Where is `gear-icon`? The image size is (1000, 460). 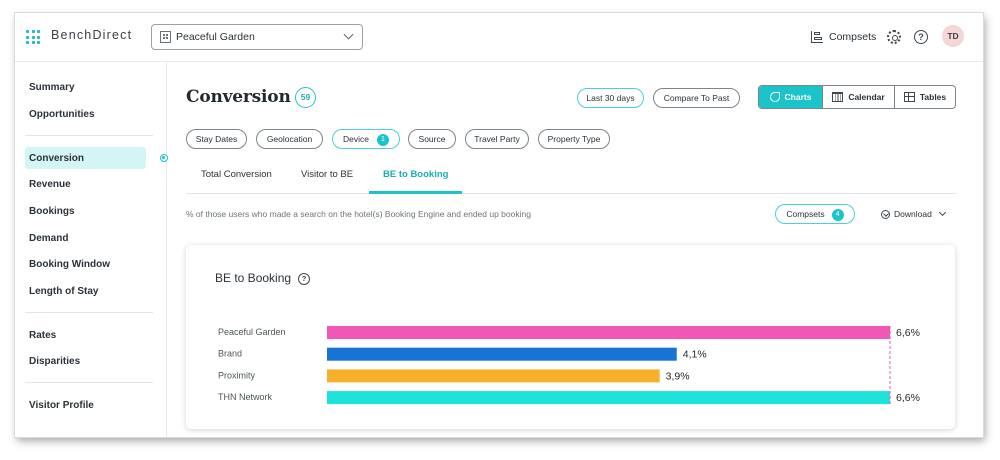
gear-icon is located at coordinates (894, 37).